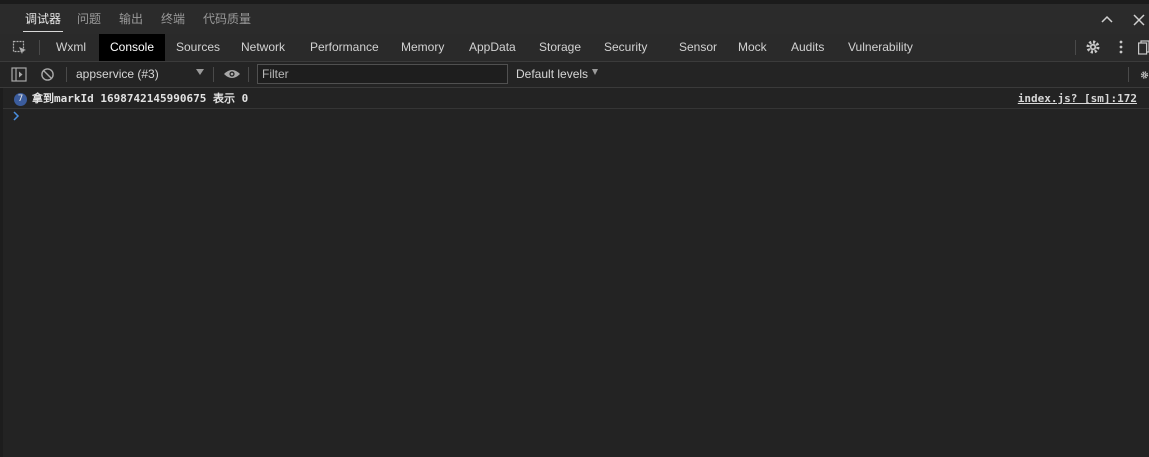  Describe the element at coordinates (16, 116) in the screenshot. I see `console-prompt-icon` at that location.